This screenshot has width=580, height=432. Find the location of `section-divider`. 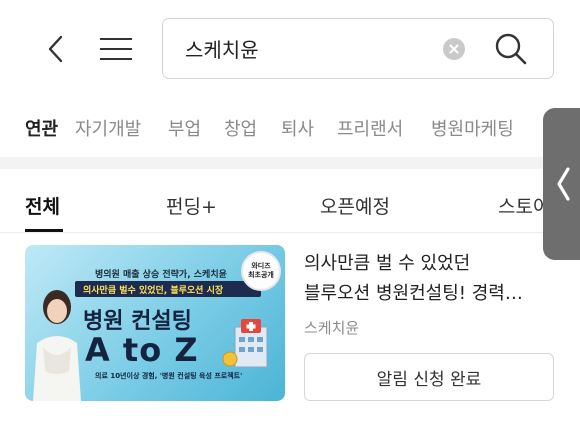

section-divider is located at coordinates (290, 163).